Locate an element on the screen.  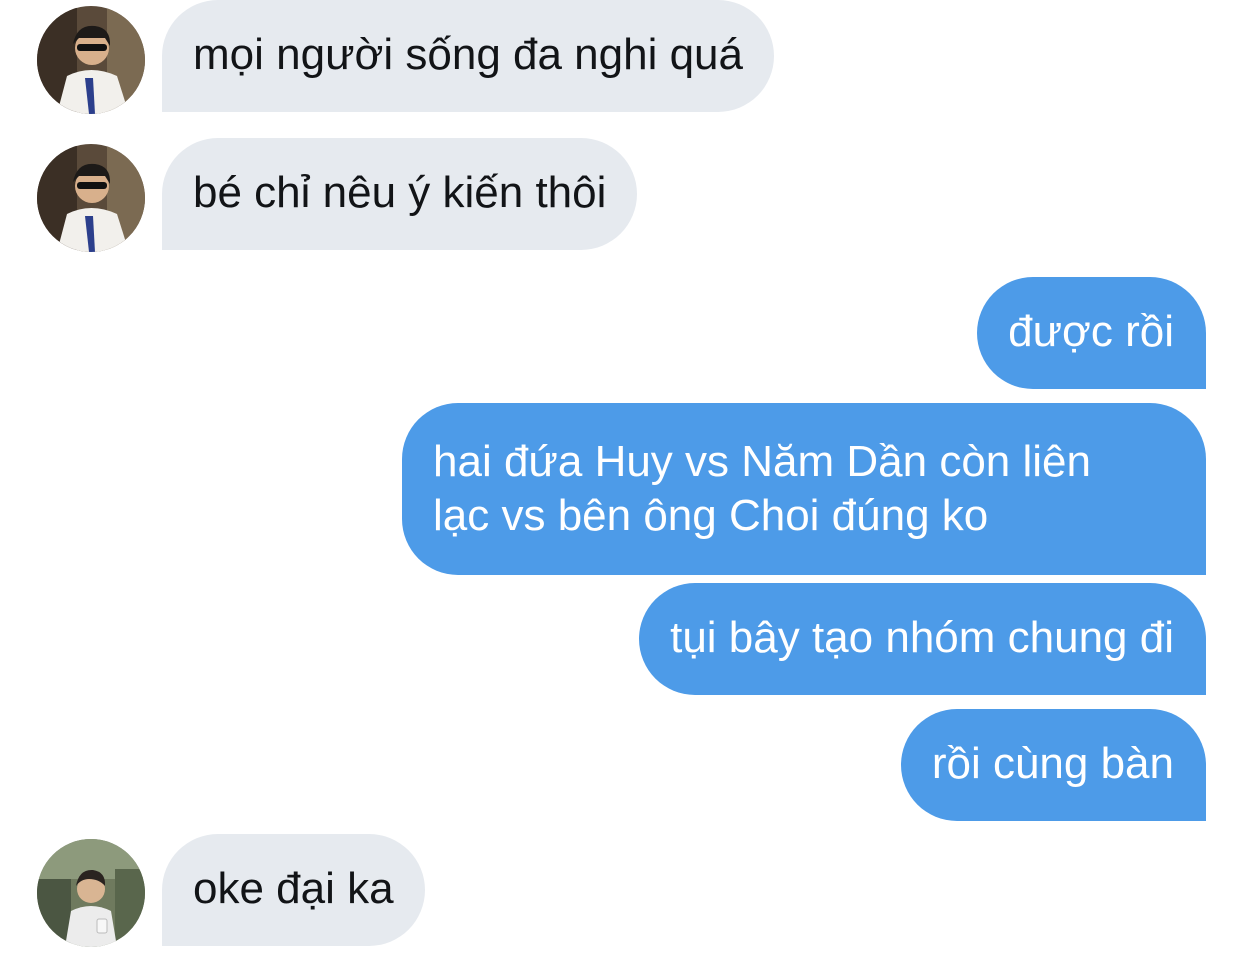
message-text: rồi cùng bàn is located at coordinates (1052, 763).